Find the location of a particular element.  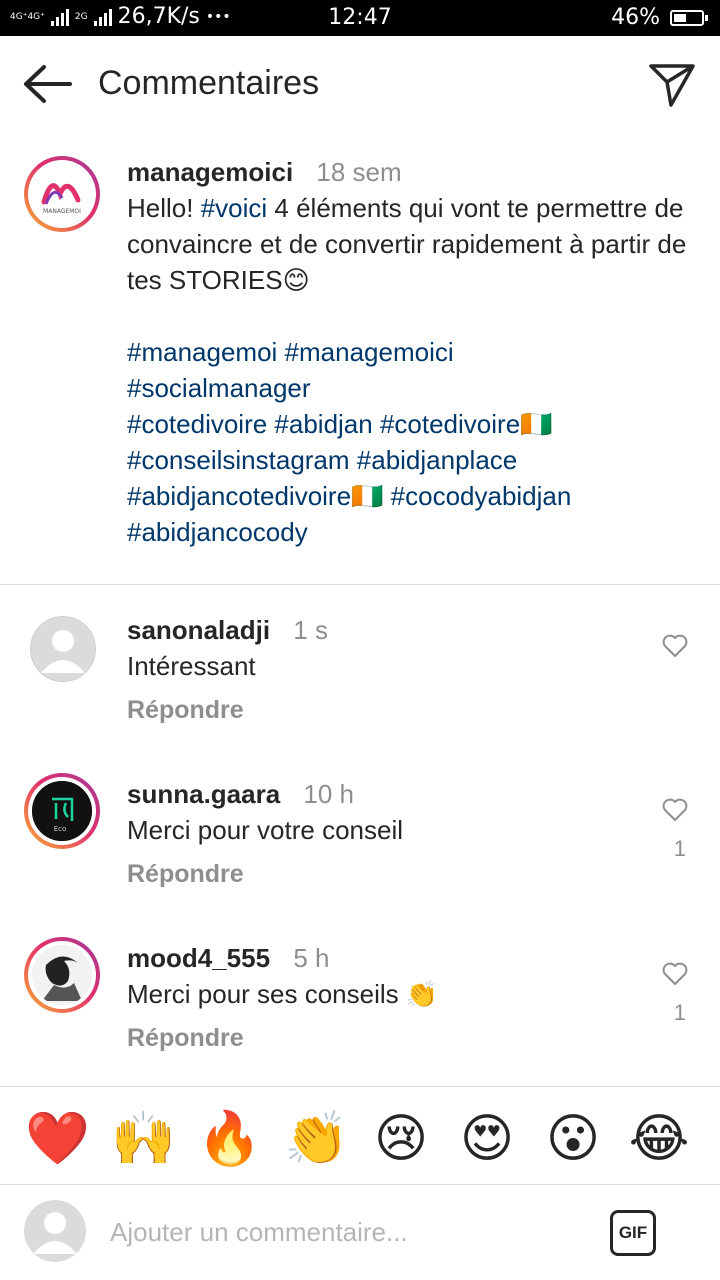

comment-item: sanonaladji 1 s Intéressant Répondre is located at coordinates (360, 694).